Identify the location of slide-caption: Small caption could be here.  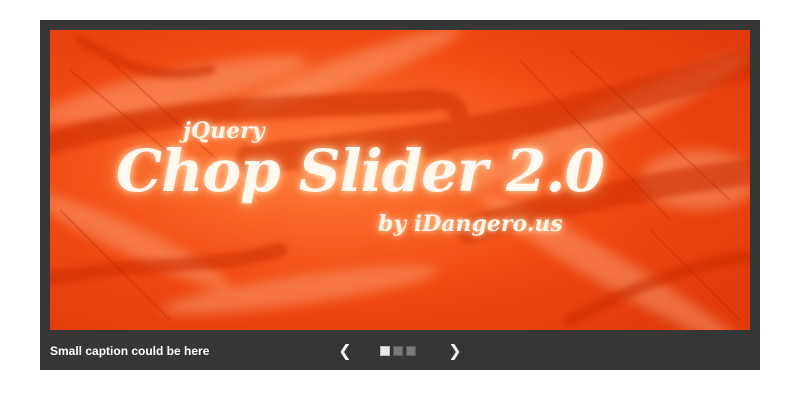
(130, 351).